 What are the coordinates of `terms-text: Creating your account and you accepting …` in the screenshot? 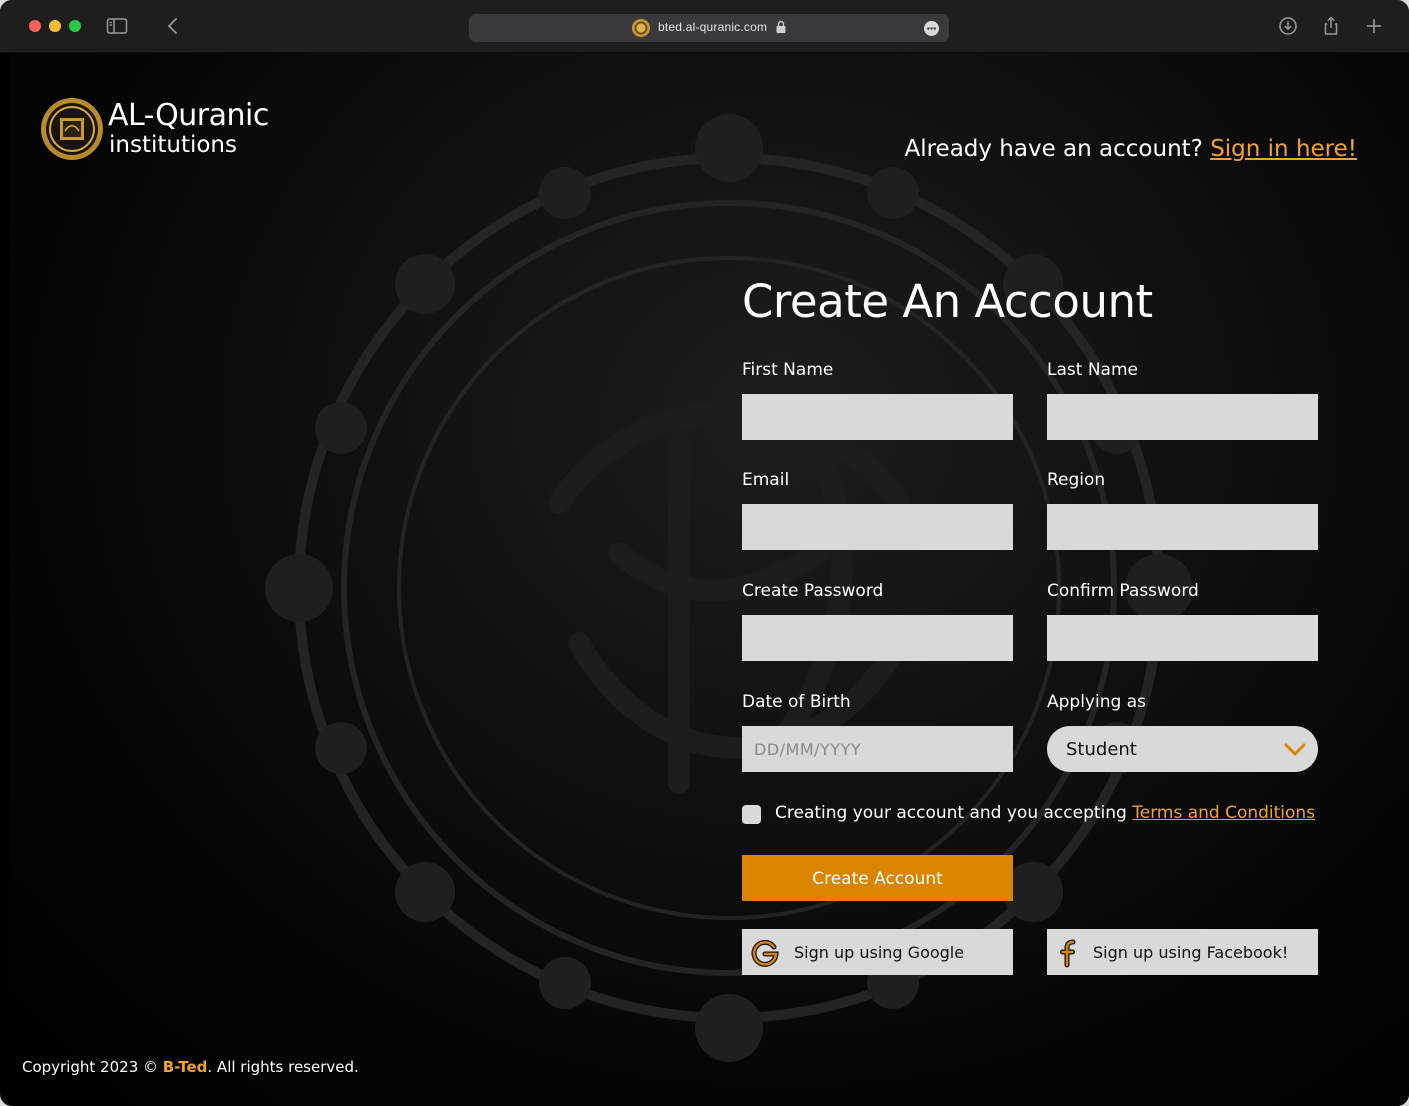 It's located at (1045, 813).